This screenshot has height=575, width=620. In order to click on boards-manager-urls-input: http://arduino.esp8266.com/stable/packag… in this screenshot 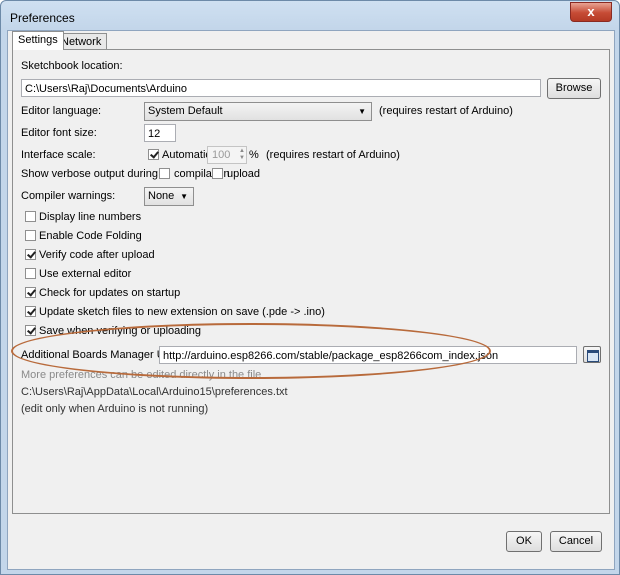, I will do `click(368, 355)`.